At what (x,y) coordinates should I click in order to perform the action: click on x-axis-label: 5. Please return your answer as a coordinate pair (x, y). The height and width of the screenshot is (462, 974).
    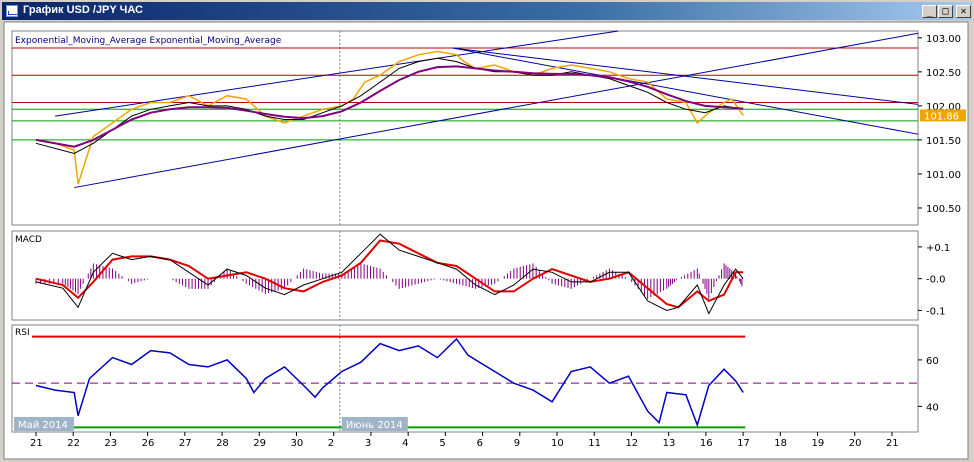
    Looking at the image, I should click on (442, 443).